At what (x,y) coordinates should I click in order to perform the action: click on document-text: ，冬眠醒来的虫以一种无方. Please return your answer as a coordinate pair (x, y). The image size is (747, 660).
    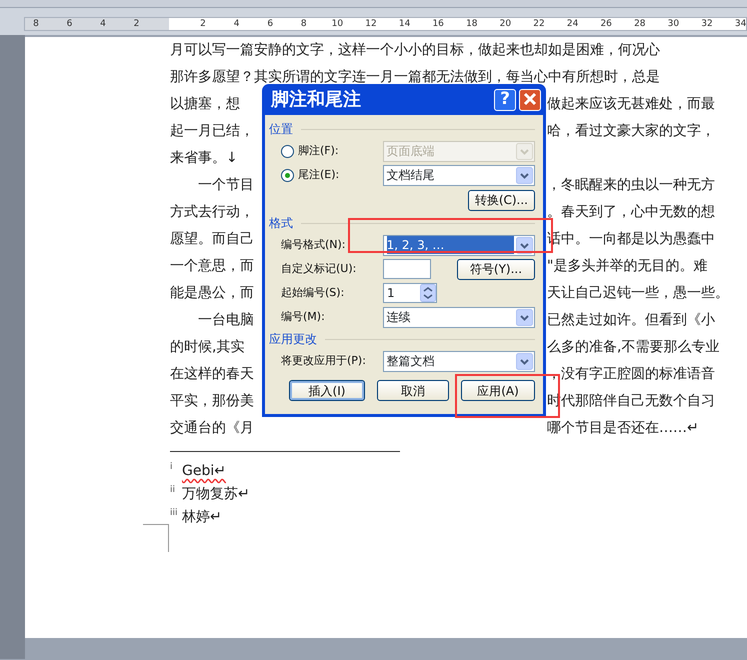
    Looking at the image, I should click on (631, 185).